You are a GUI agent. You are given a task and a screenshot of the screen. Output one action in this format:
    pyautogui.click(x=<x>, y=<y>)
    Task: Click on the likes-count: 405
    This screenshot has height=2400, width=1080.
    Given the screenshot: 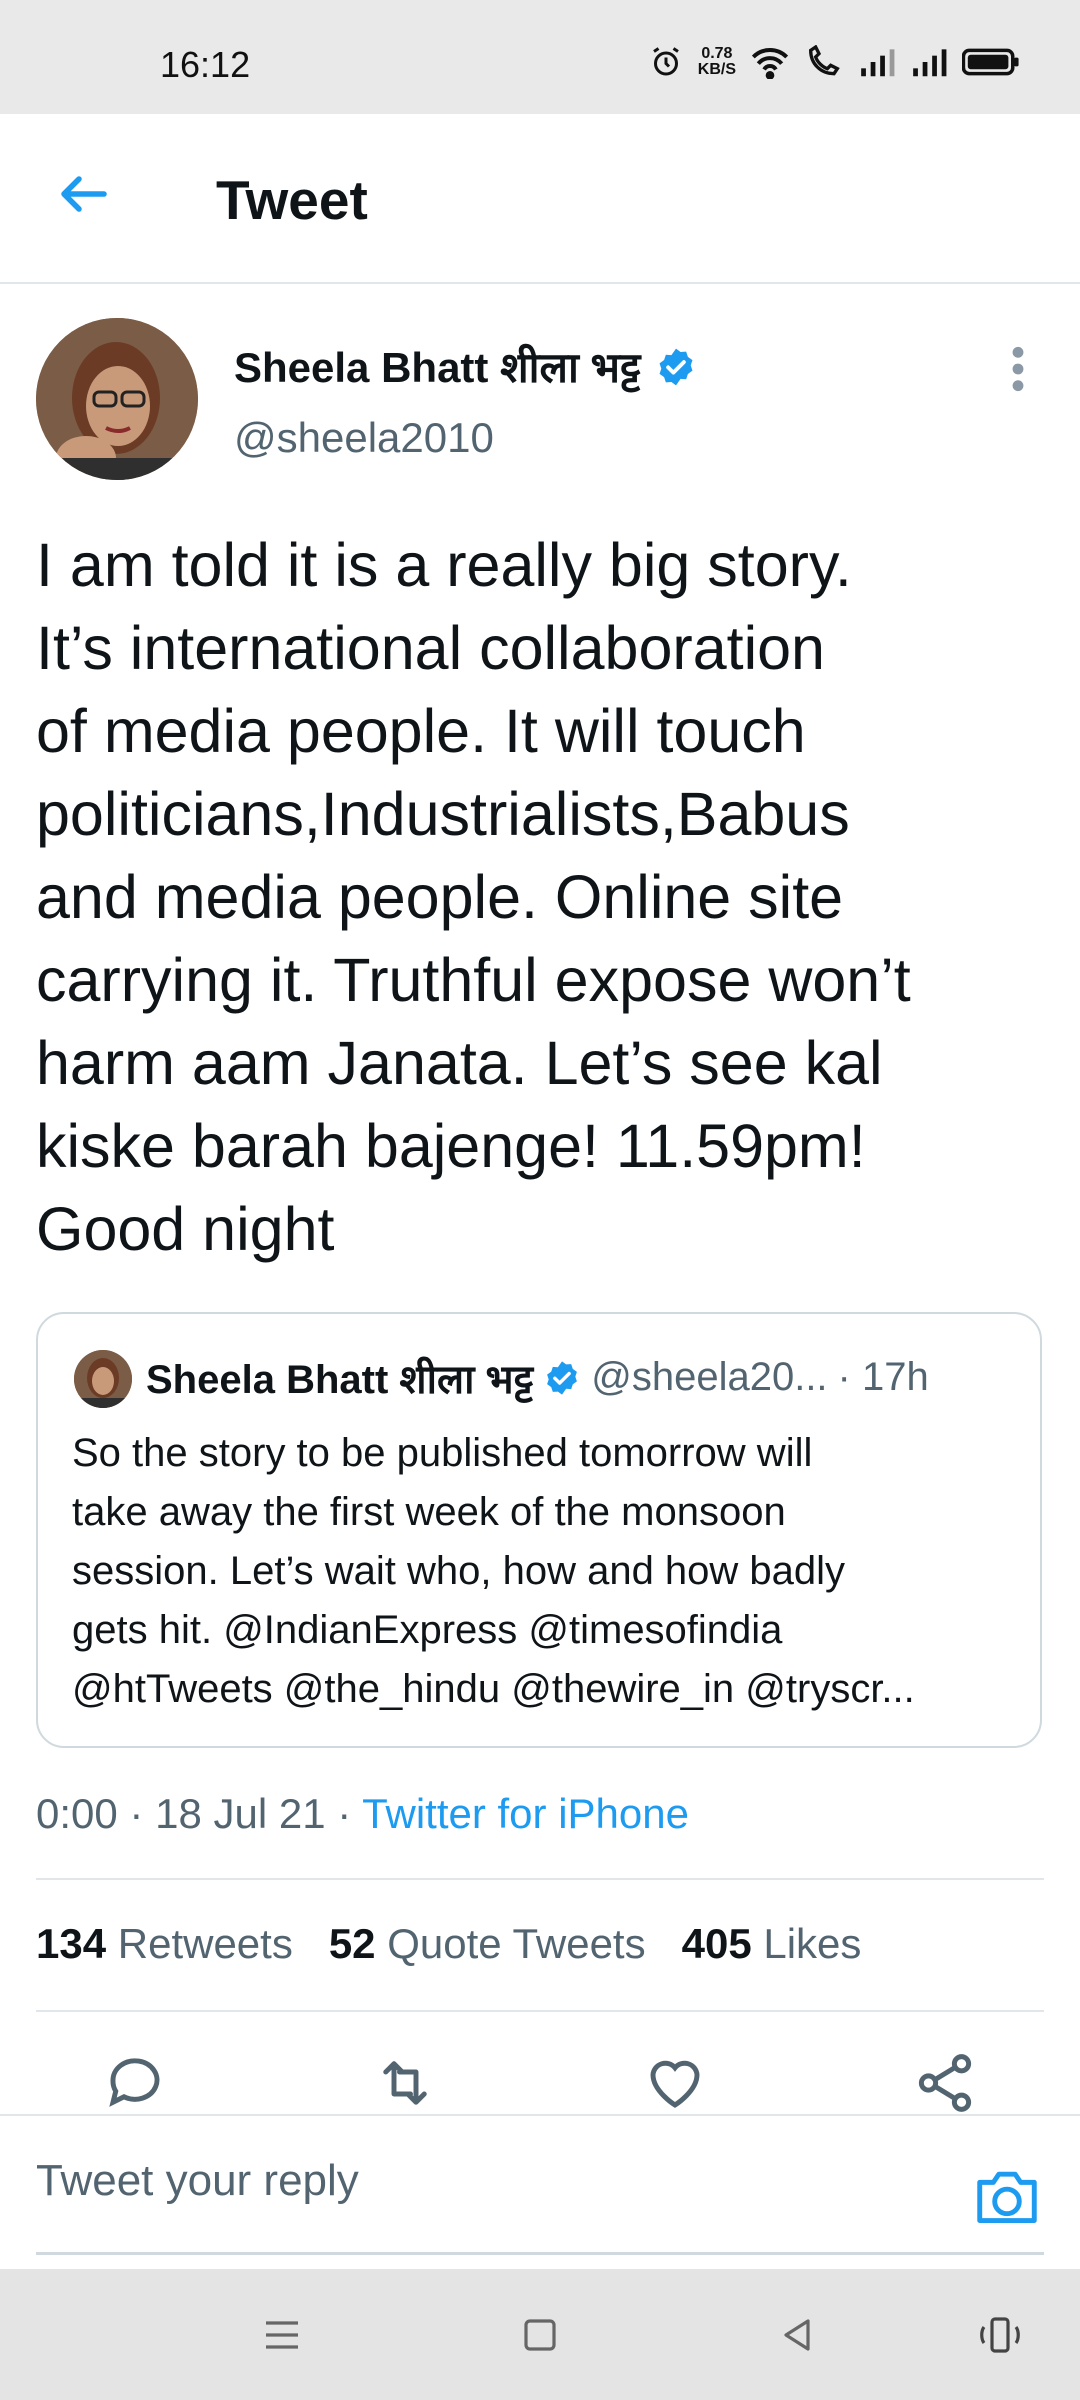 What is the action you would take?
    pyautogui.click(x=716, y=1943)
    